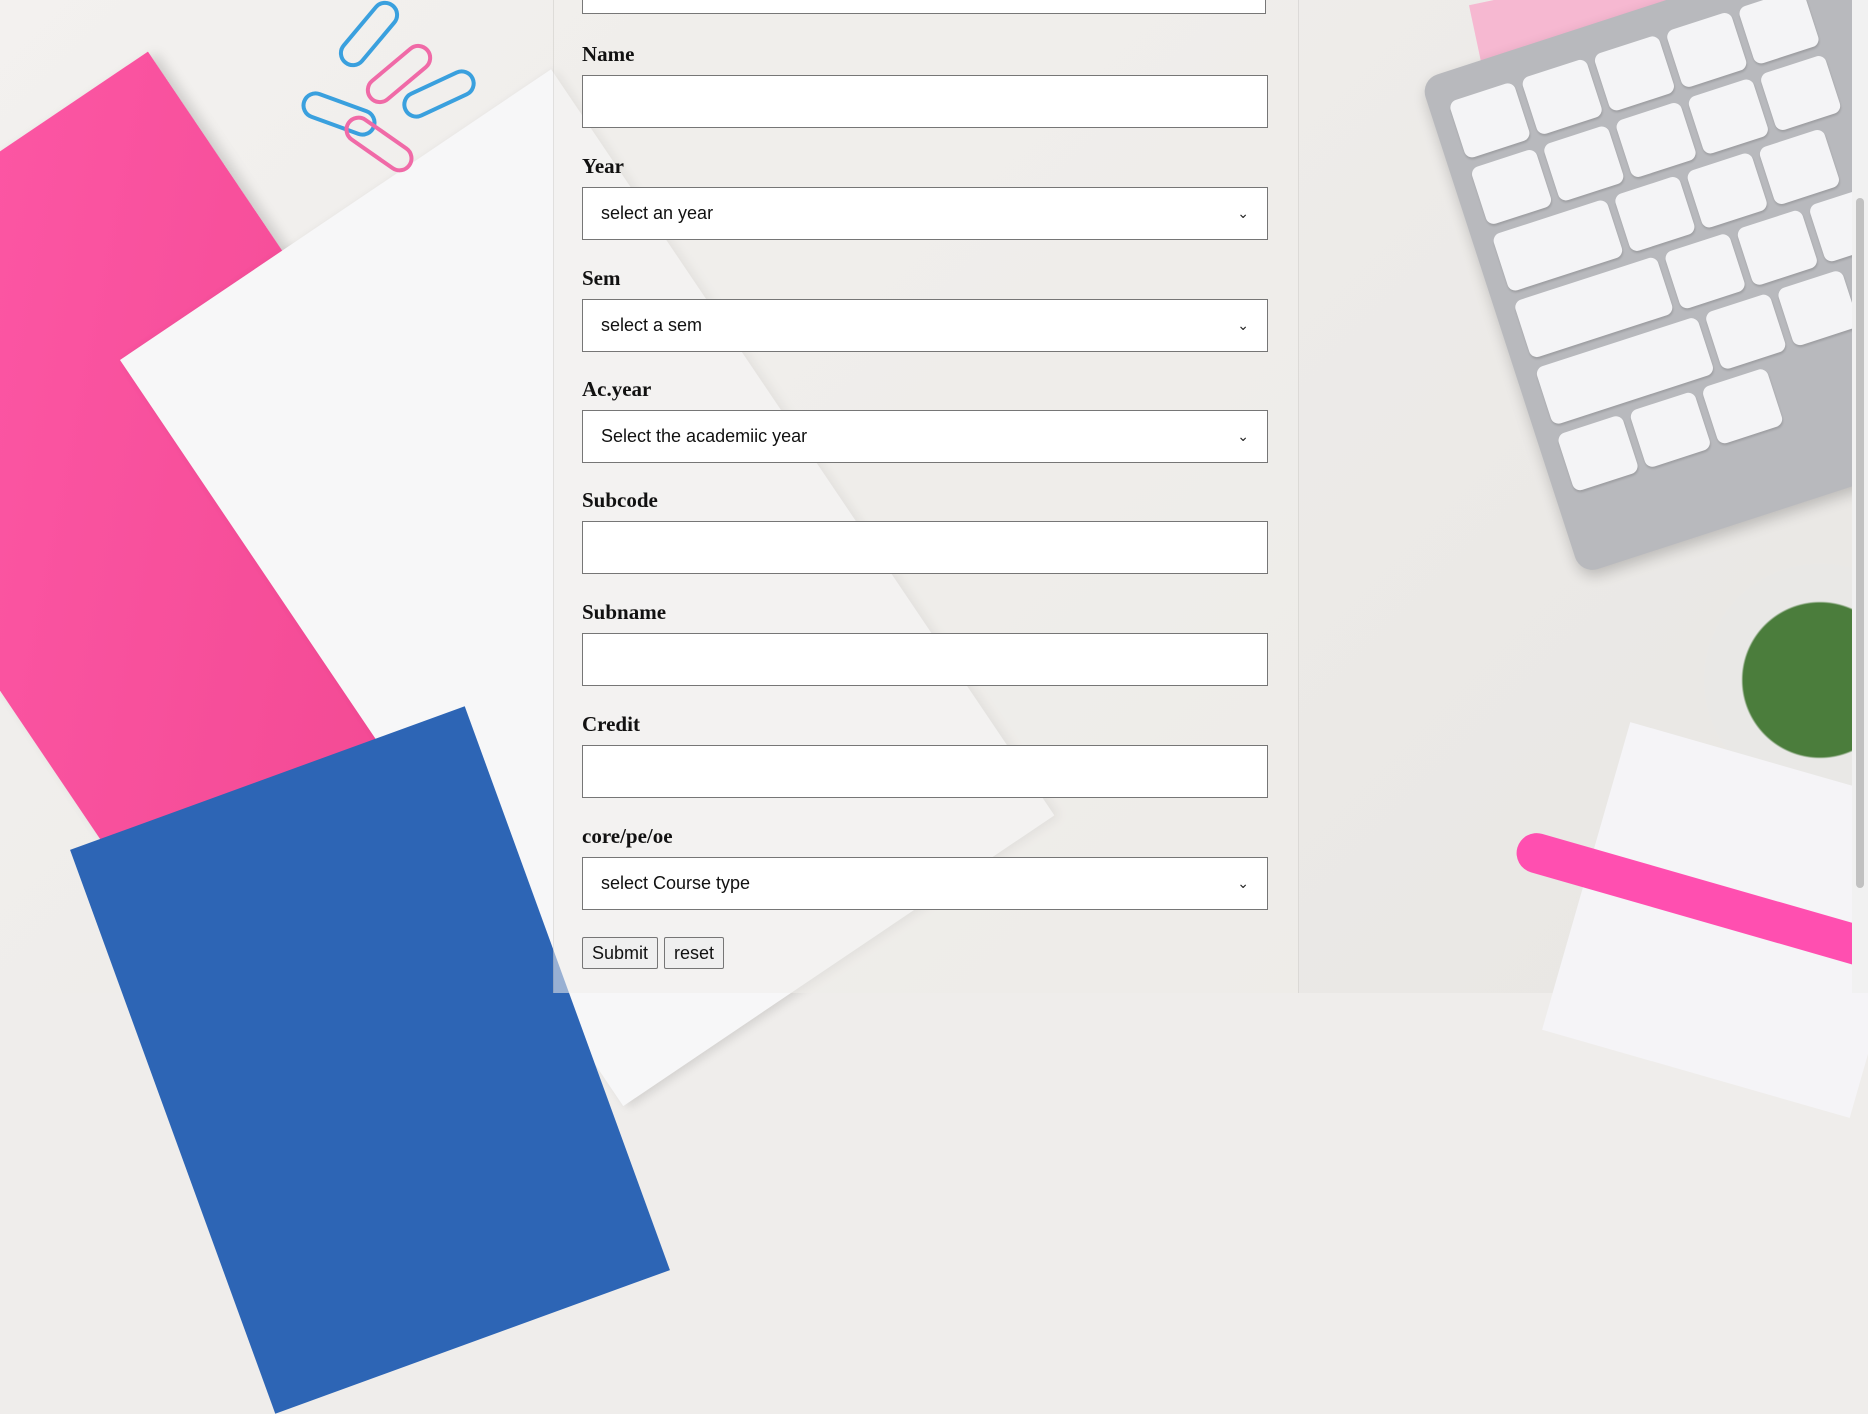 This screenshot has width=1868, height=1414. I want to click on name-input, so click(925, 101).